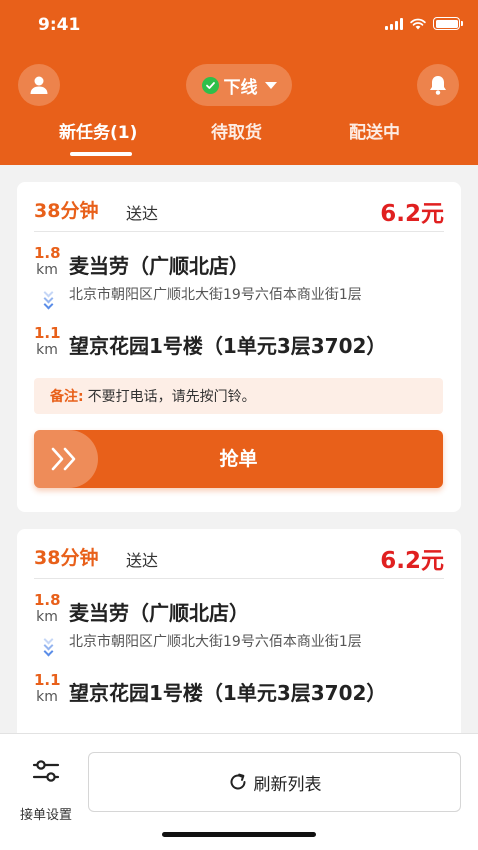 This screenshot has width=478, height=850. Describe the element at coordinates (239, 834) in the screenshot. I see `home-indicator` at that location.